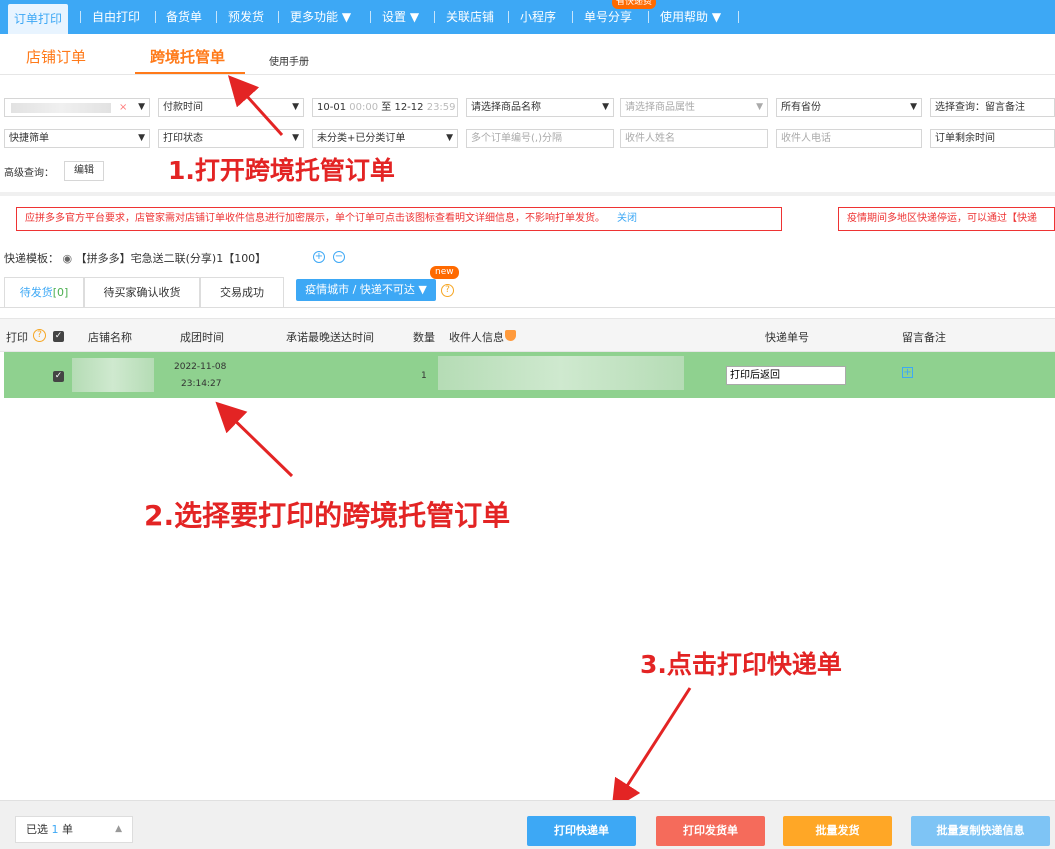 Image resolution: width=1055 pixels, height=849 pixels. I want to click on add-template-icon: +, so click(319, 257).